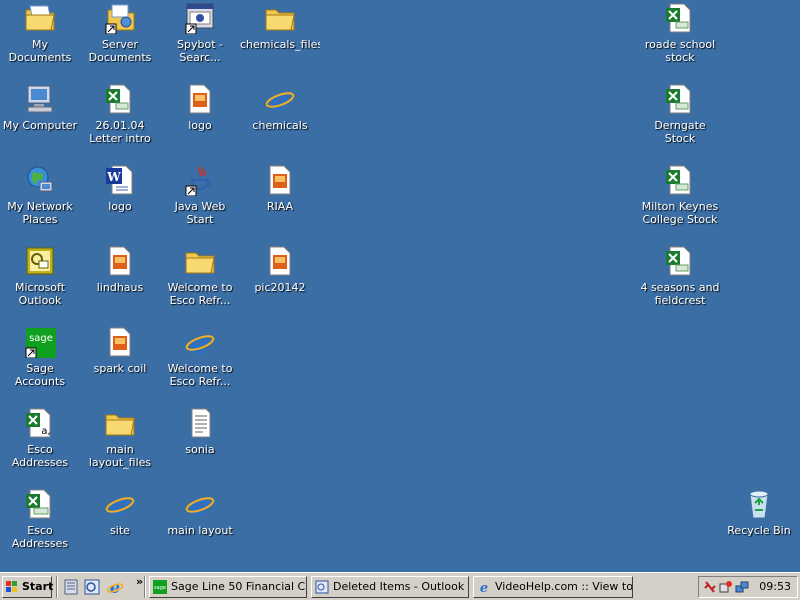 Image resolution: width=800 pixels, height=600 pixels. Describe the element at coordinates (201, 423) in the screenshot. I see `text-file-icon` at that location.